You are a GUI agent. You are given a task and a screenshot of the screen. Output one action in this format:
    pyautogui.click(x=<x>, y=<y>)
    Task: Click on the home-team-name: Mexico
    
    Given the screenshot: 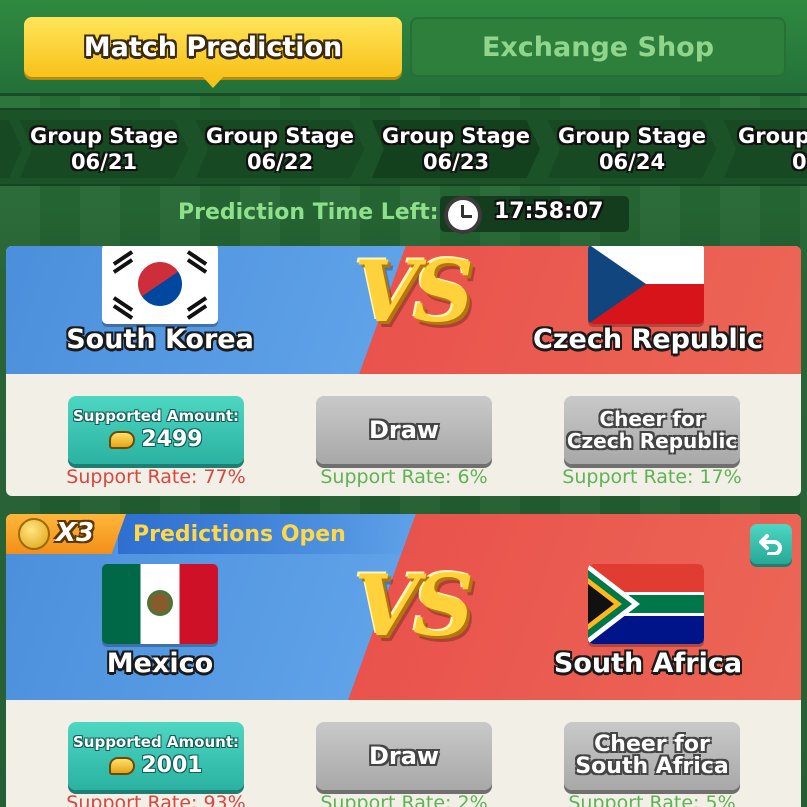 What is the action you would take?
    pyautogui.click(x=160, y=663)
    